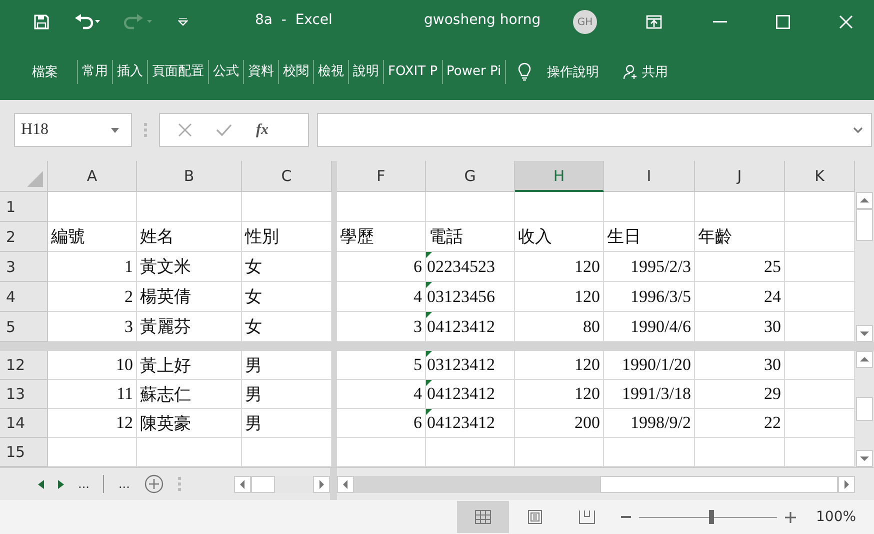 The width and height of the screenshot is (874, 534). What do you see at coordinates (594, 130) in the screenshot?
I see `formula-input` at bounding box center [594, 130].